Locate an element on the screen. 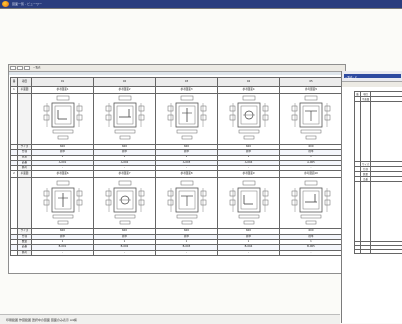 This screenshot has height=324, width=402. group-number: 1 is located at coordinates (14, 90).